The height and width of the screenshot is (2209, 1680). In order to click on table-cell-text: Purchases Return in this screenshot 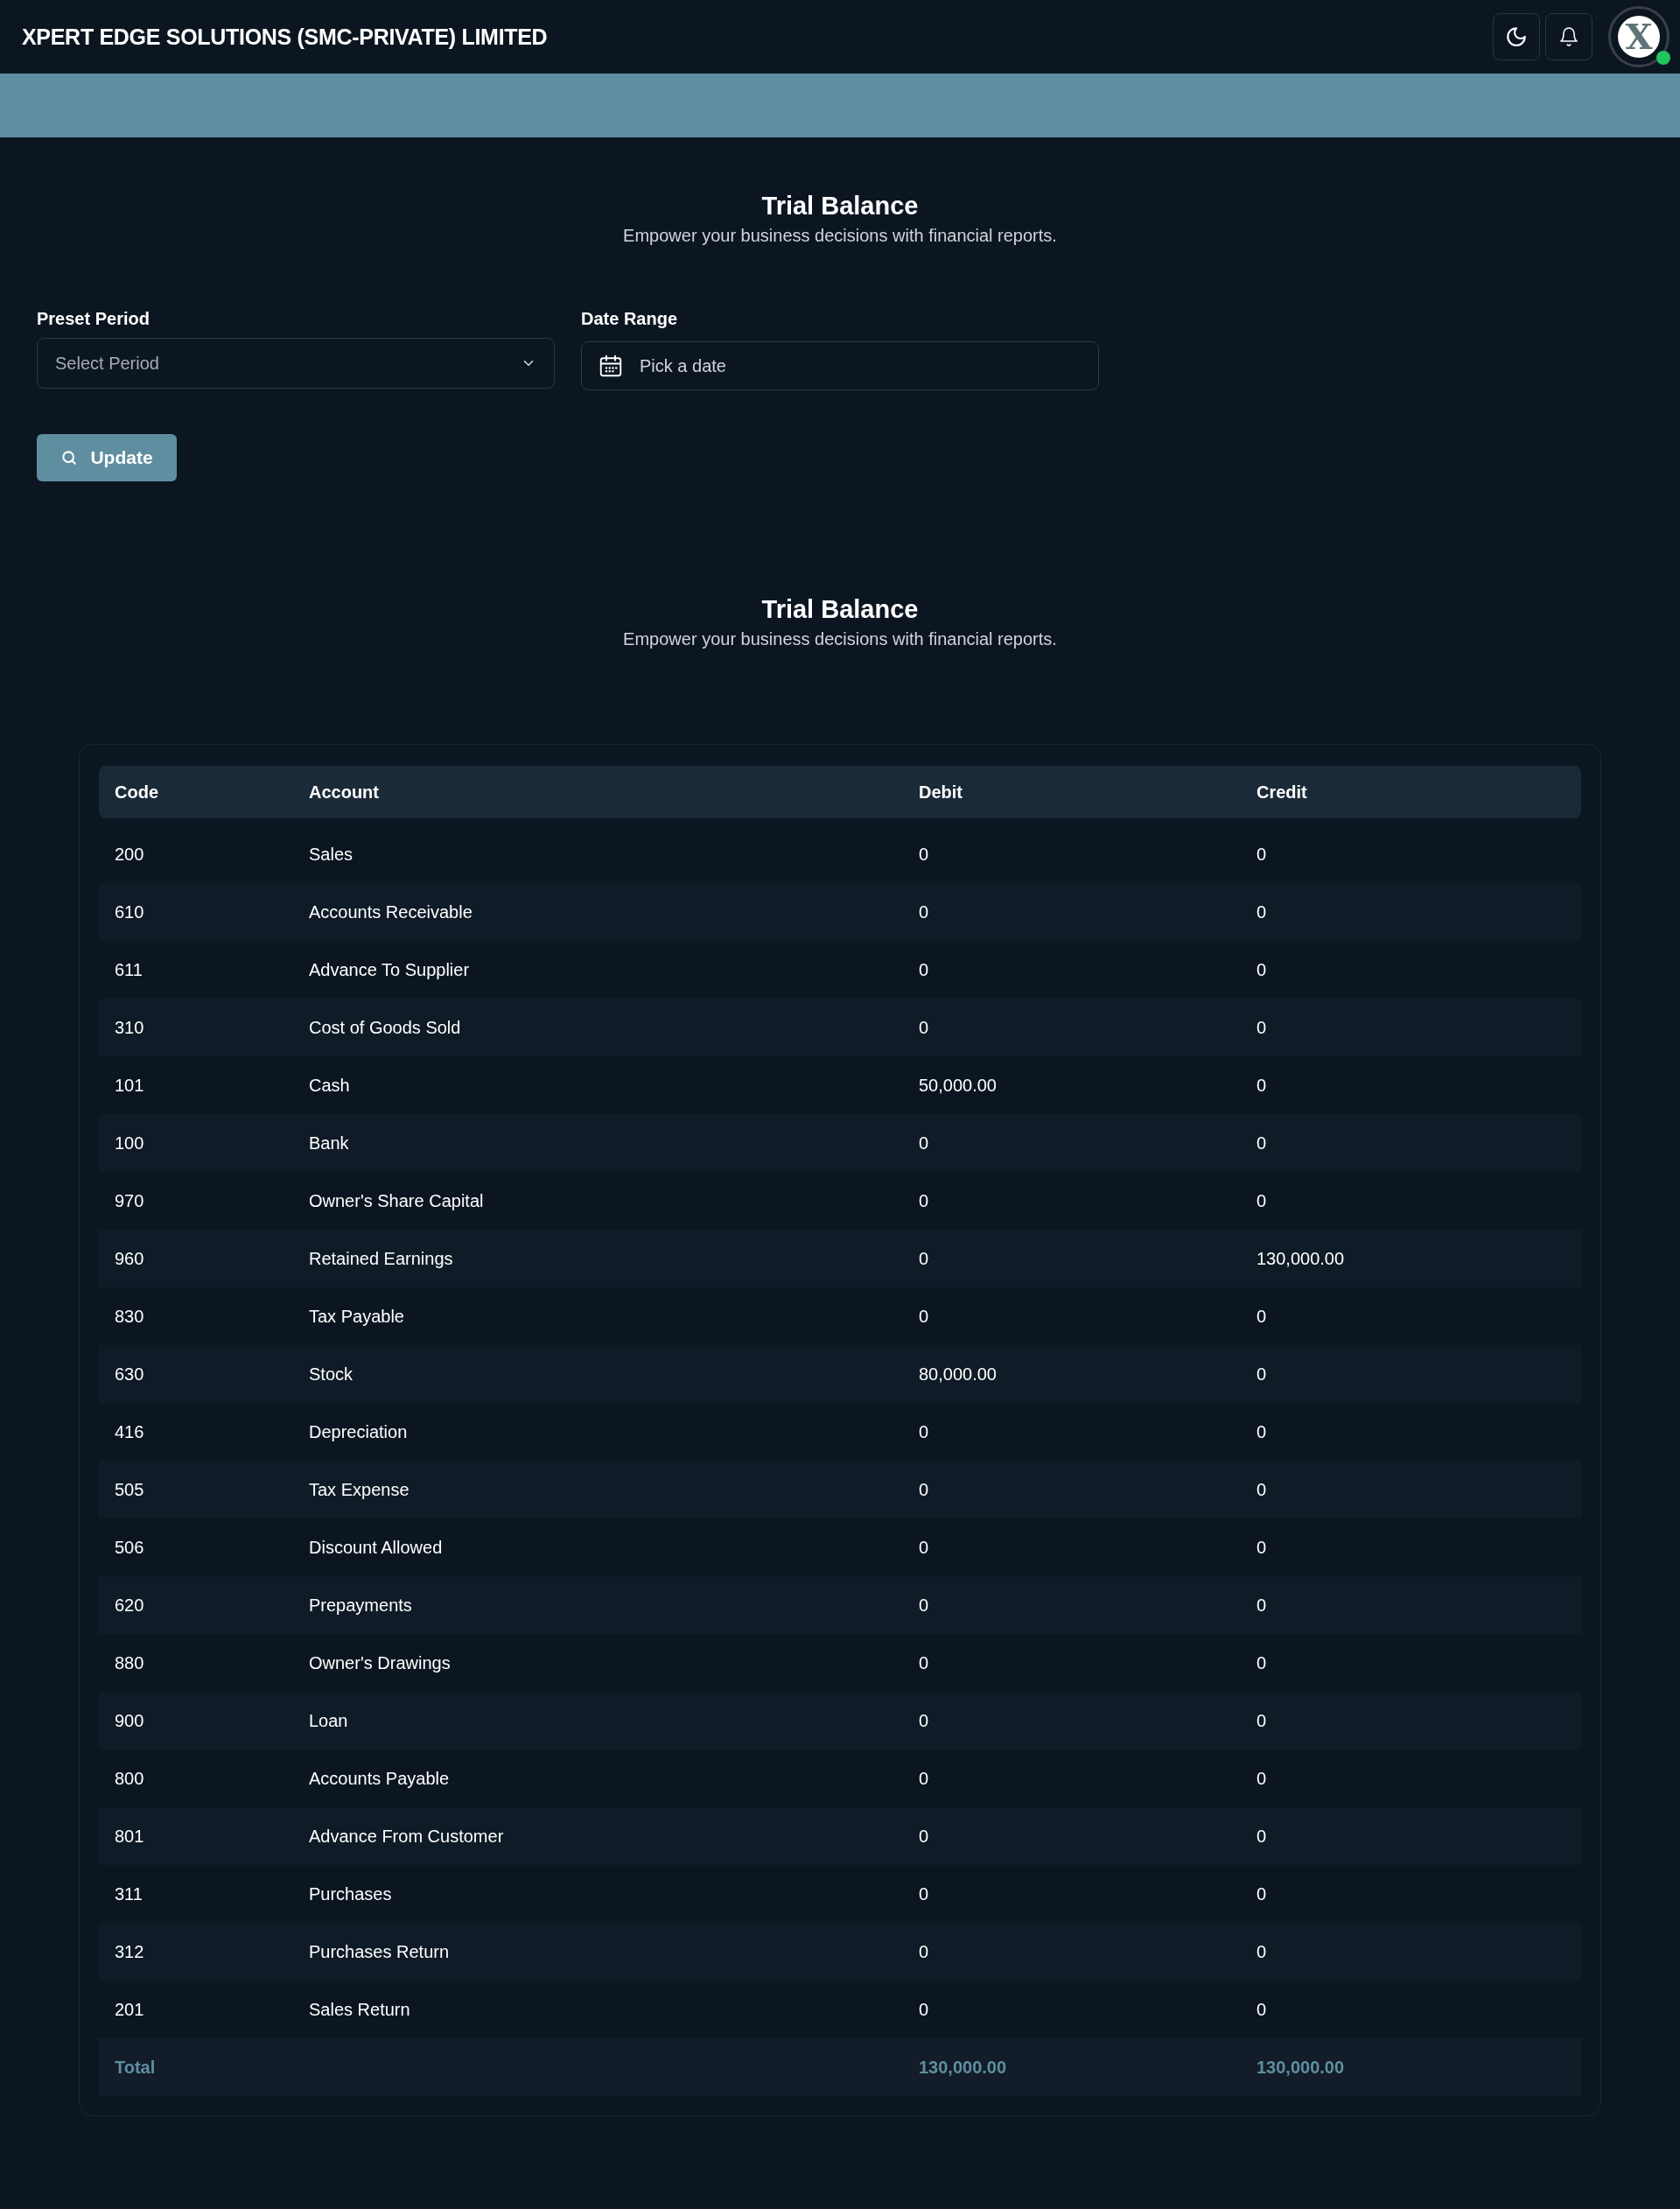, I will do `click(380, 1951)`.